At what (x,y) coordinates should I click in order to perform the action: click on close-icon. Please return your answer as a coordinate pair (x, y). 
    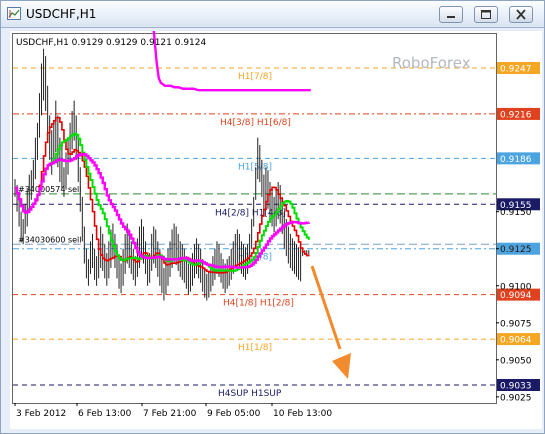
    Looking at the image, I should click on (521, 14).